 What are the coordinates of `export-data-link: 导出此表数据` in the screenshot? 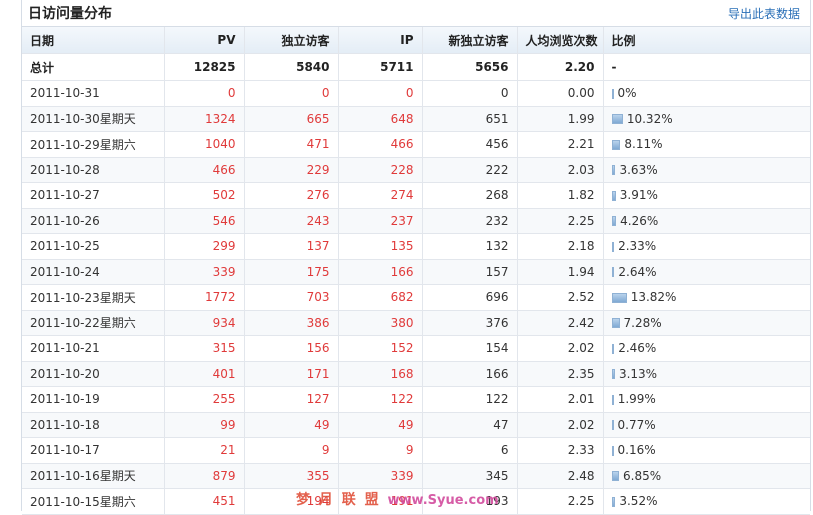 It's located at (764, 13).